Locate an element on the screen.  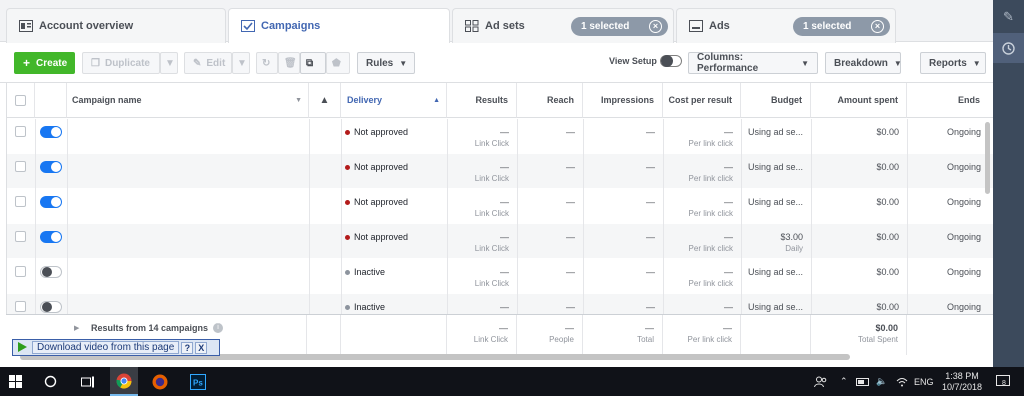
header-campaign-name: Campaign name ▼ is located at coordinates (188, 100).